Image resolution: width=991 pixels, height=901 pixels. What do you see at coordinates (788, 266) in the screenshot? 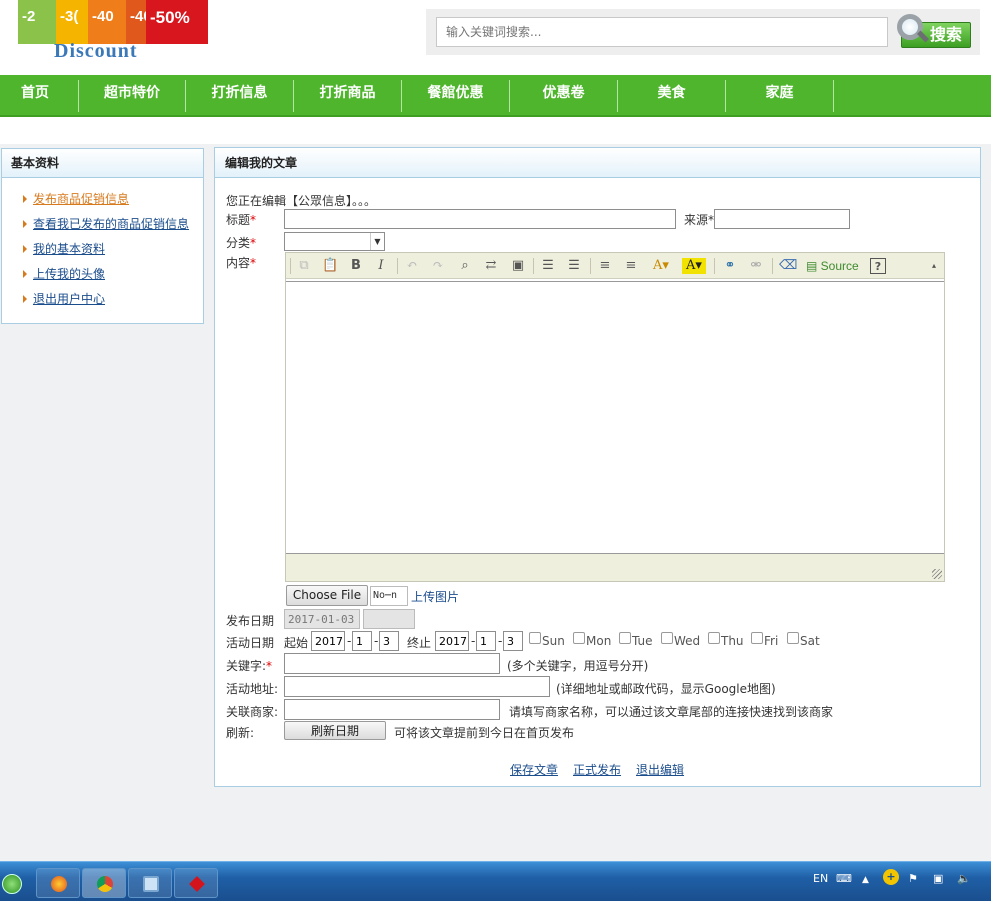
I see `eraser-icon: ⌫` at bounding box center [788, 266].